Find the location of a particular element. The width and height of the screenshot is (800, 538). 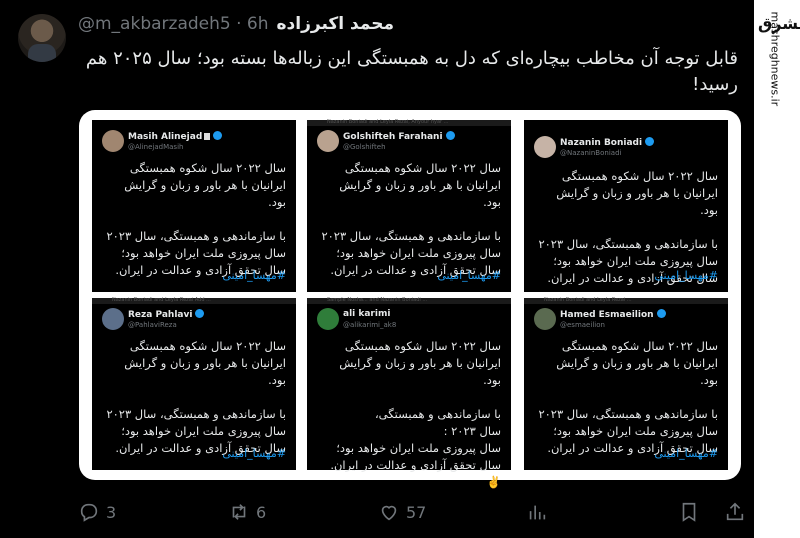

card-handle: @Golshifteh is located at coordinates (364, 147).